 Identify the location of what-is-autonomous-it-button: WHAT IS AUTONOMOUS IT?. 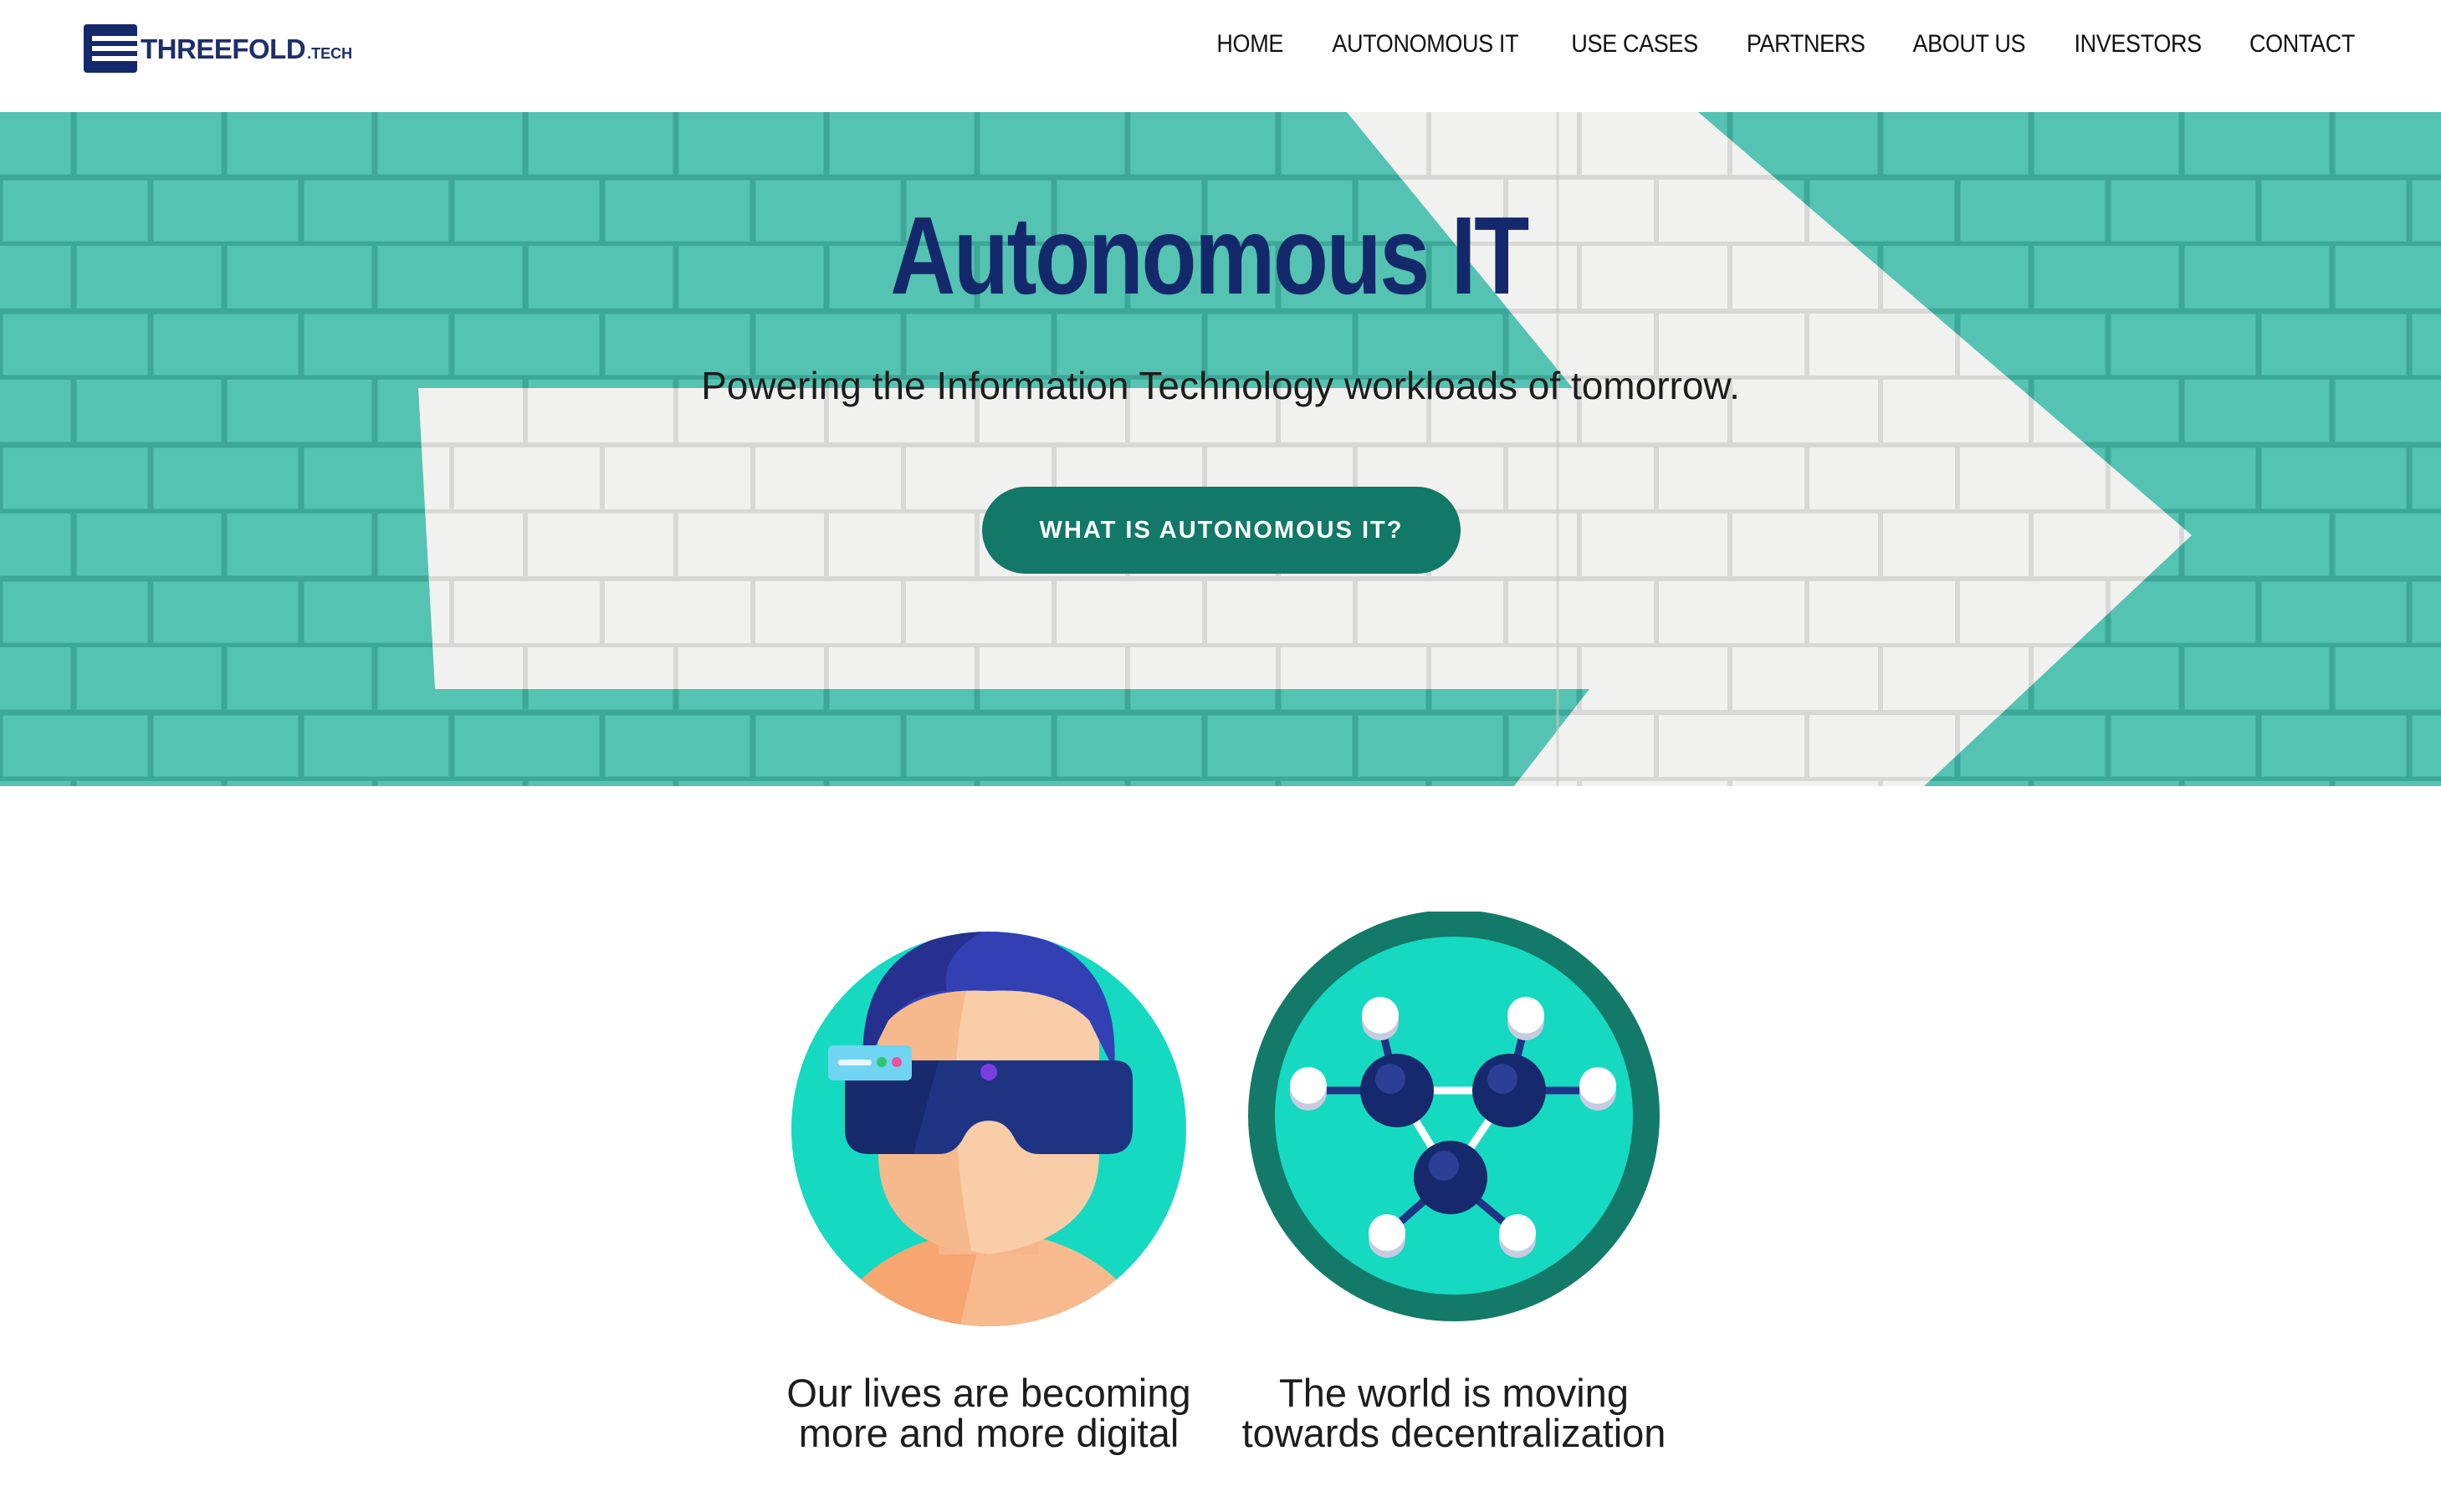
(1221, 530).